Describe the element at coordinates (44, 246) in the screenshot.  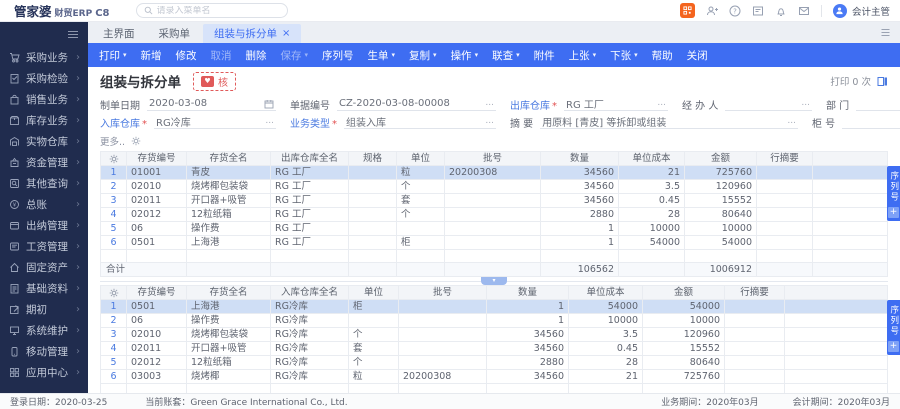
I see `sidebar-item-payroll: 工资管理 ›` at that location.